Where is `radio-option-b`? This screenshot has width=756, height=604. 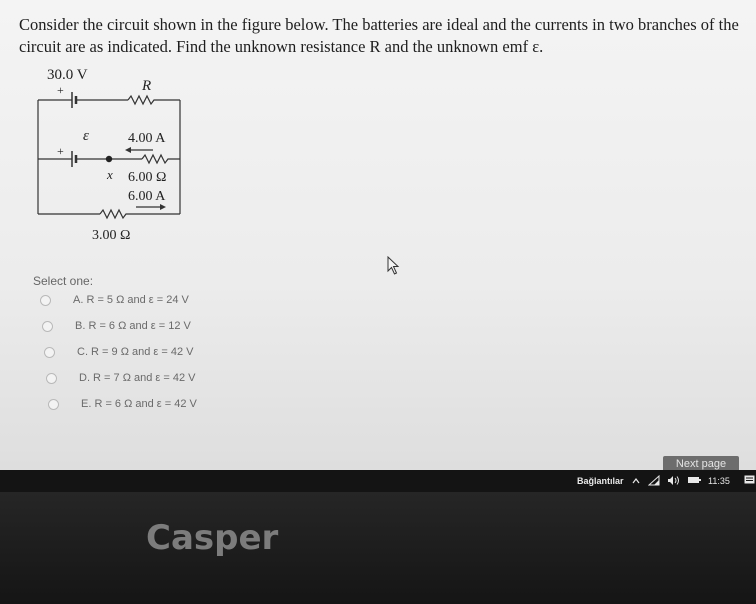 radio-option-b is located at coordinates (47, 326).